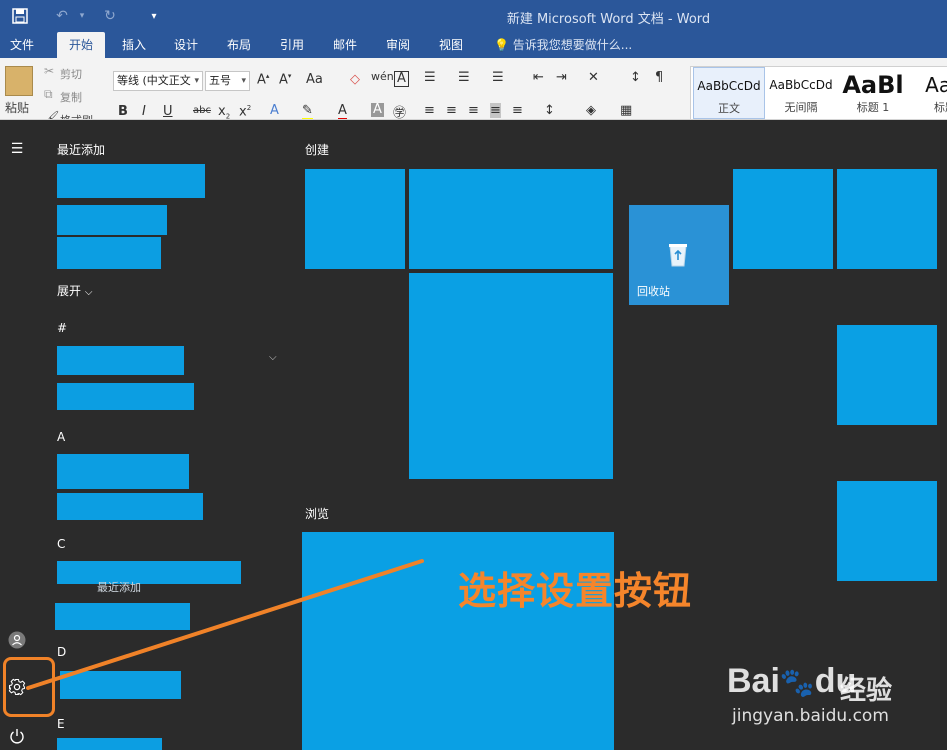 The height and width of the screenshot is (750, 947). I want to click on character-shading-icon: A, so click(377, 110).